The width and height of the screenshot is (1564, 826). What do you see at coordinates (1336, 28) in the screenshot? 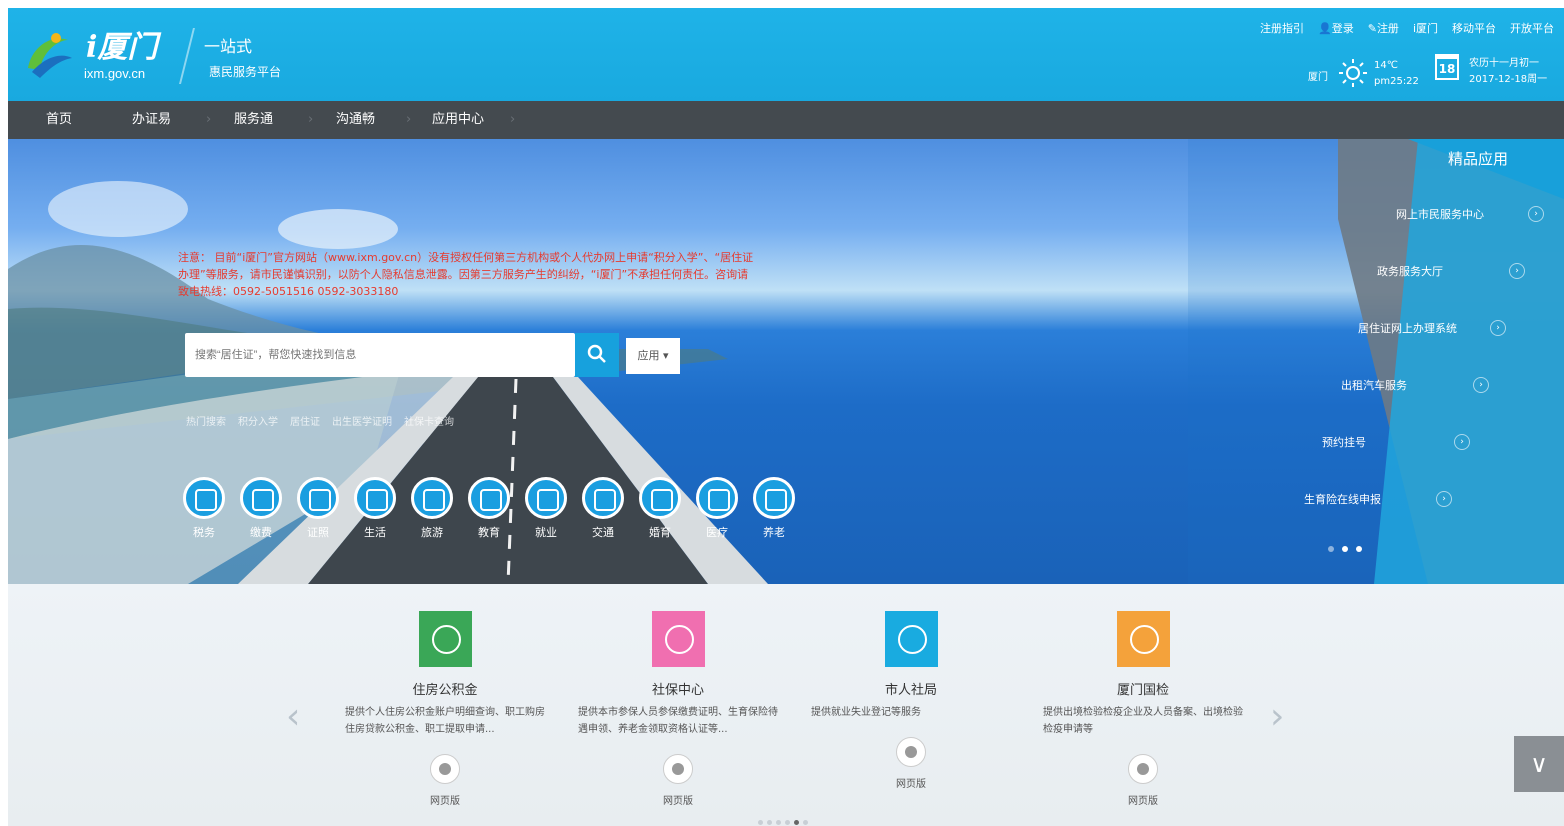
I see `login-link: 👤登录` at bounding box center [1336, 28].